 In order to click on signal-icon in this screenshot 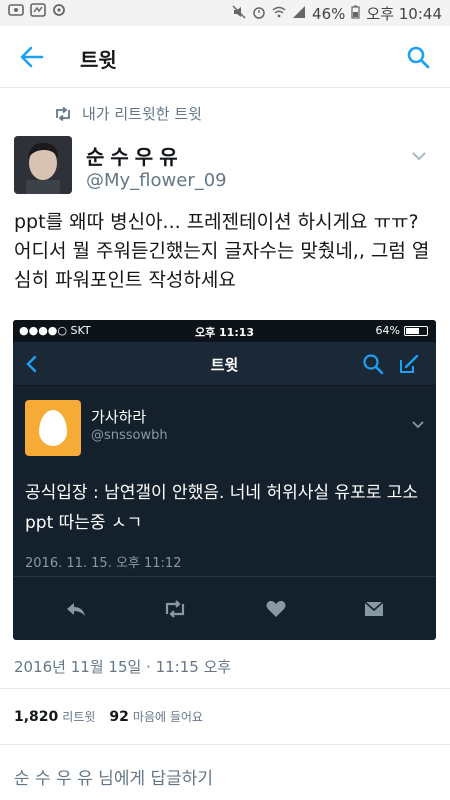, I will do `click(299, 14)`.